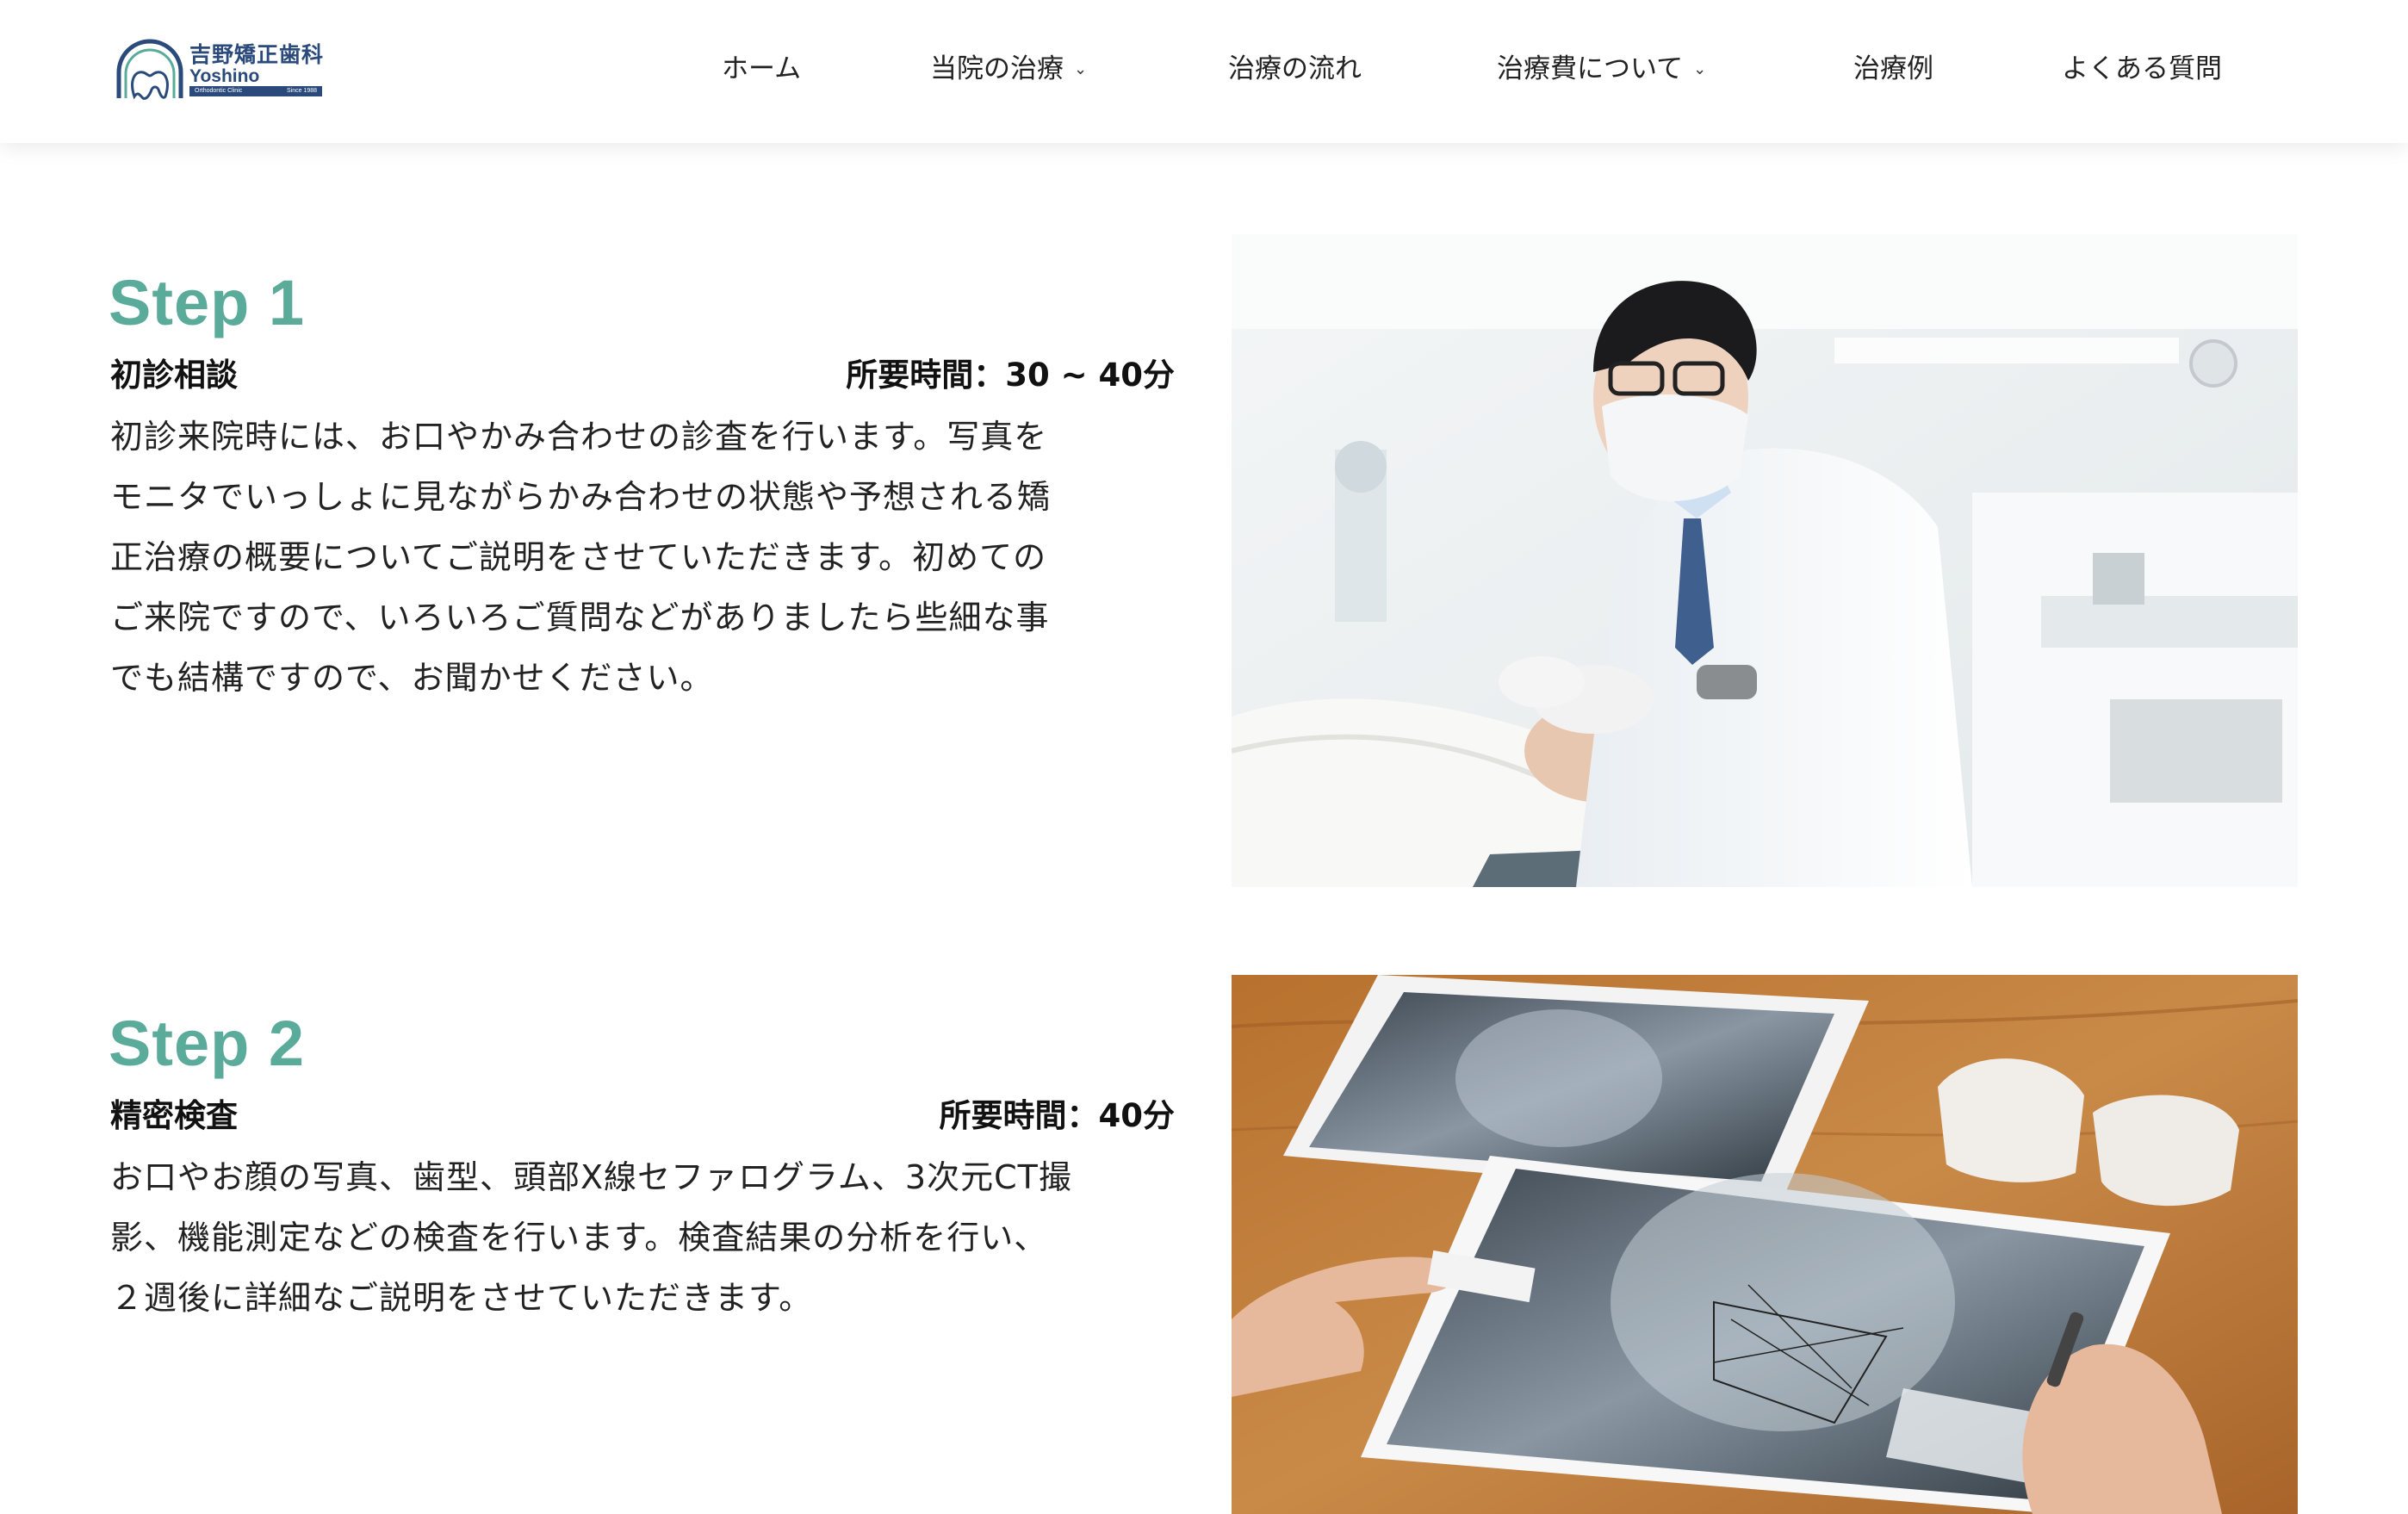 Image resolution: width=2408 pixels, height=1514 pixels. I want to click on nav-item-cases: 治療例, so click(1893, 69).